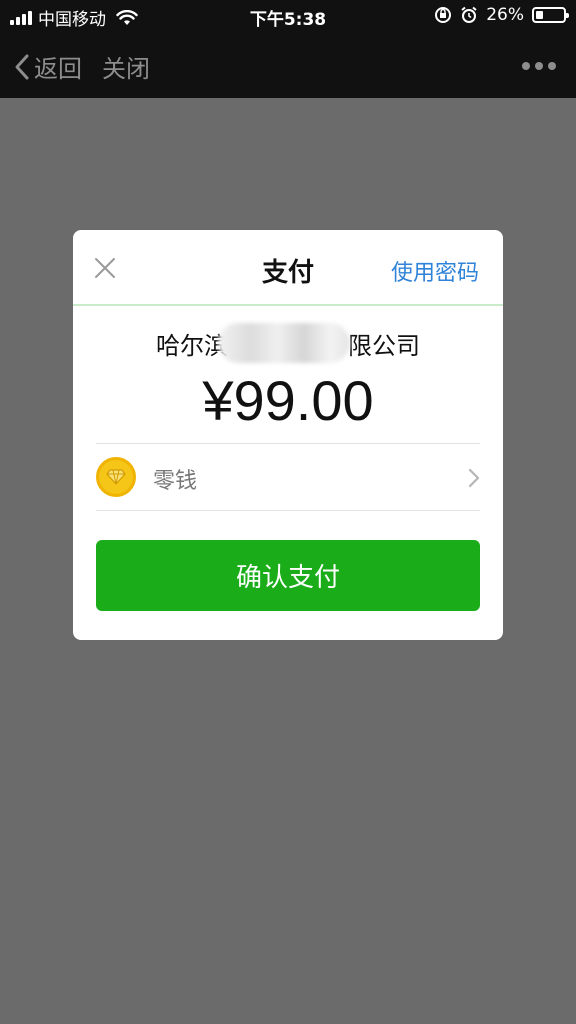 Image resolution: width=576 pixels, height=1024 pixels. I want to click on nav-bar: 返回 关闭, so click(288, 65).